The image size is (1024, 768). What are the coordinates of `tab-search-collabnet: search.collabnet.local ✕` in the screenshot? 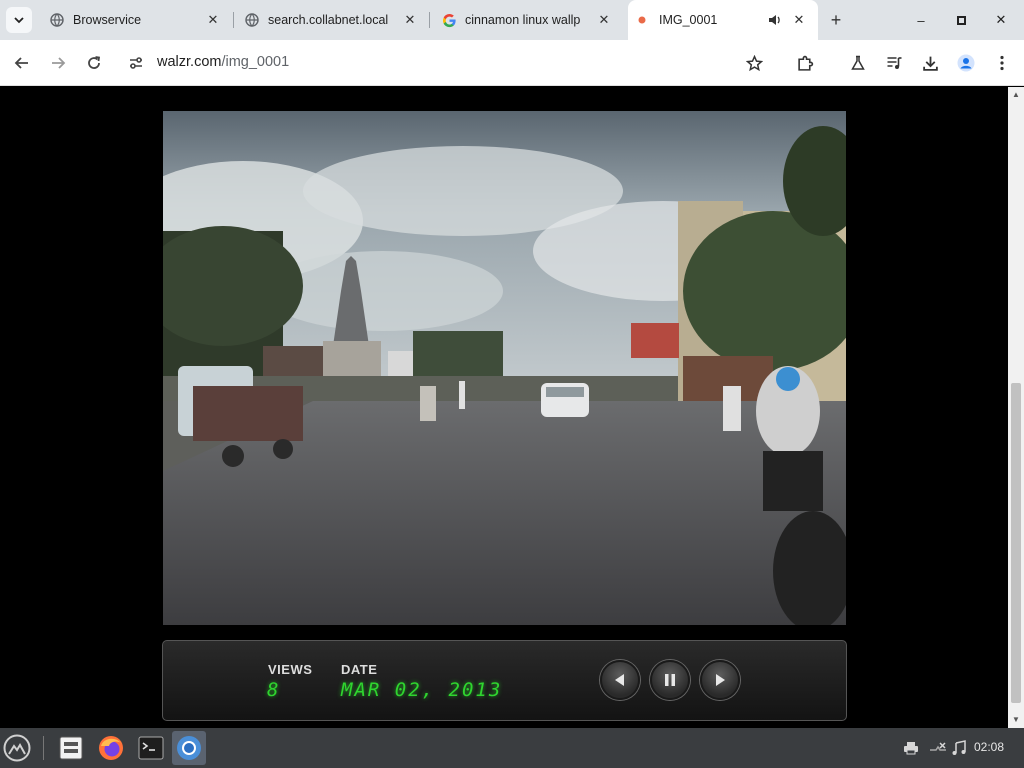 It's located at (332, 20).